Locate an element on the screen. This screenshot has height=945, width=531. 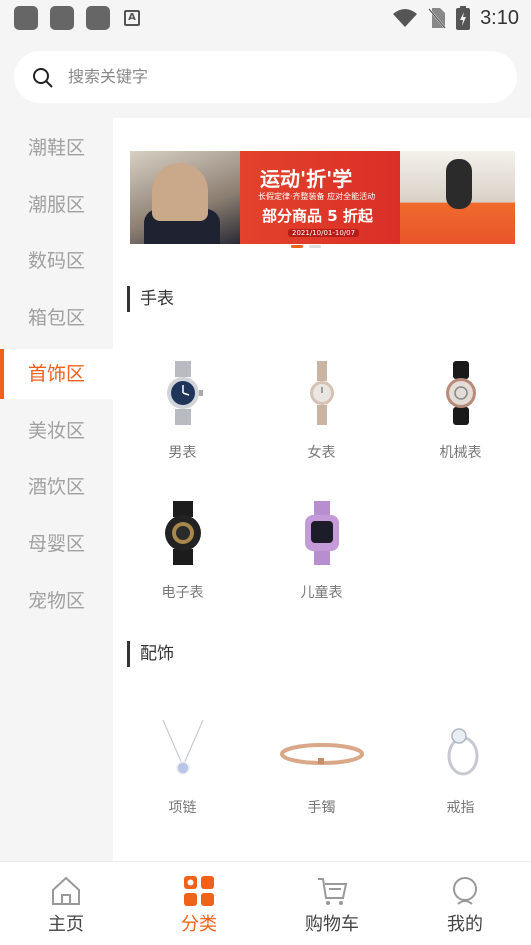
sidebar-item-beauty: 美妆区 is located at coordinates (56, 431).